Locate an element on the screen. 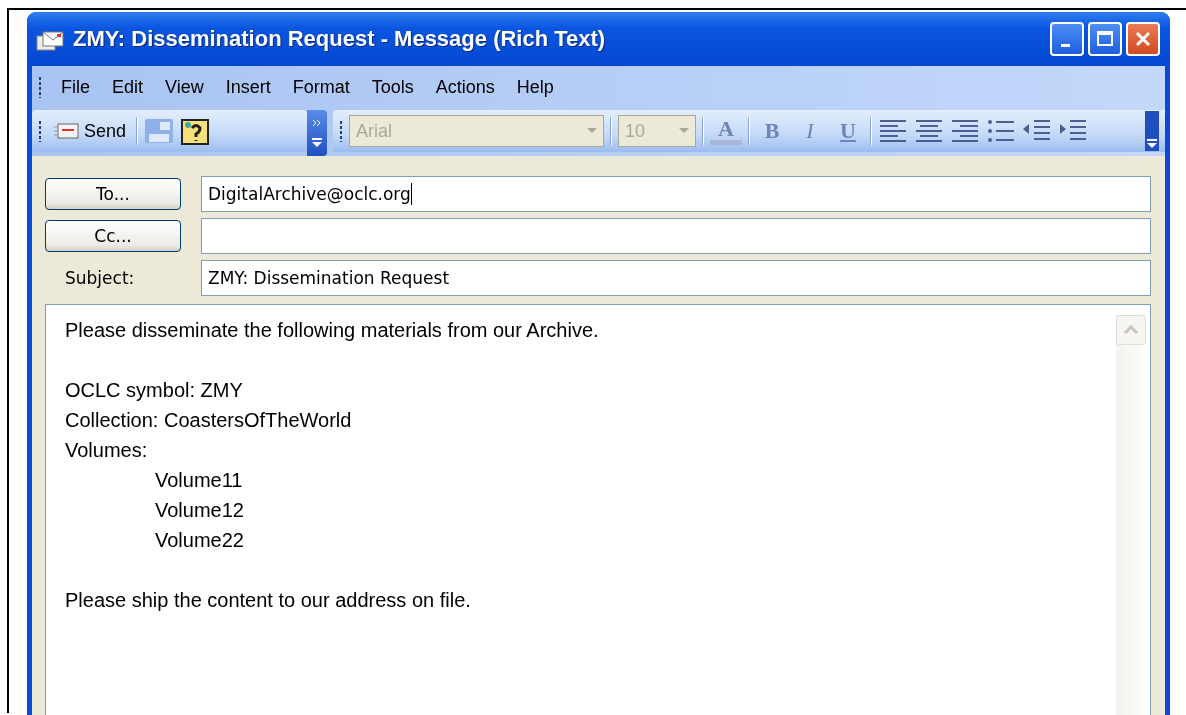 Image resolution: width=1186 pixels, height=715 pixels. field-label: Subject: is located at coordinates (100, 278).